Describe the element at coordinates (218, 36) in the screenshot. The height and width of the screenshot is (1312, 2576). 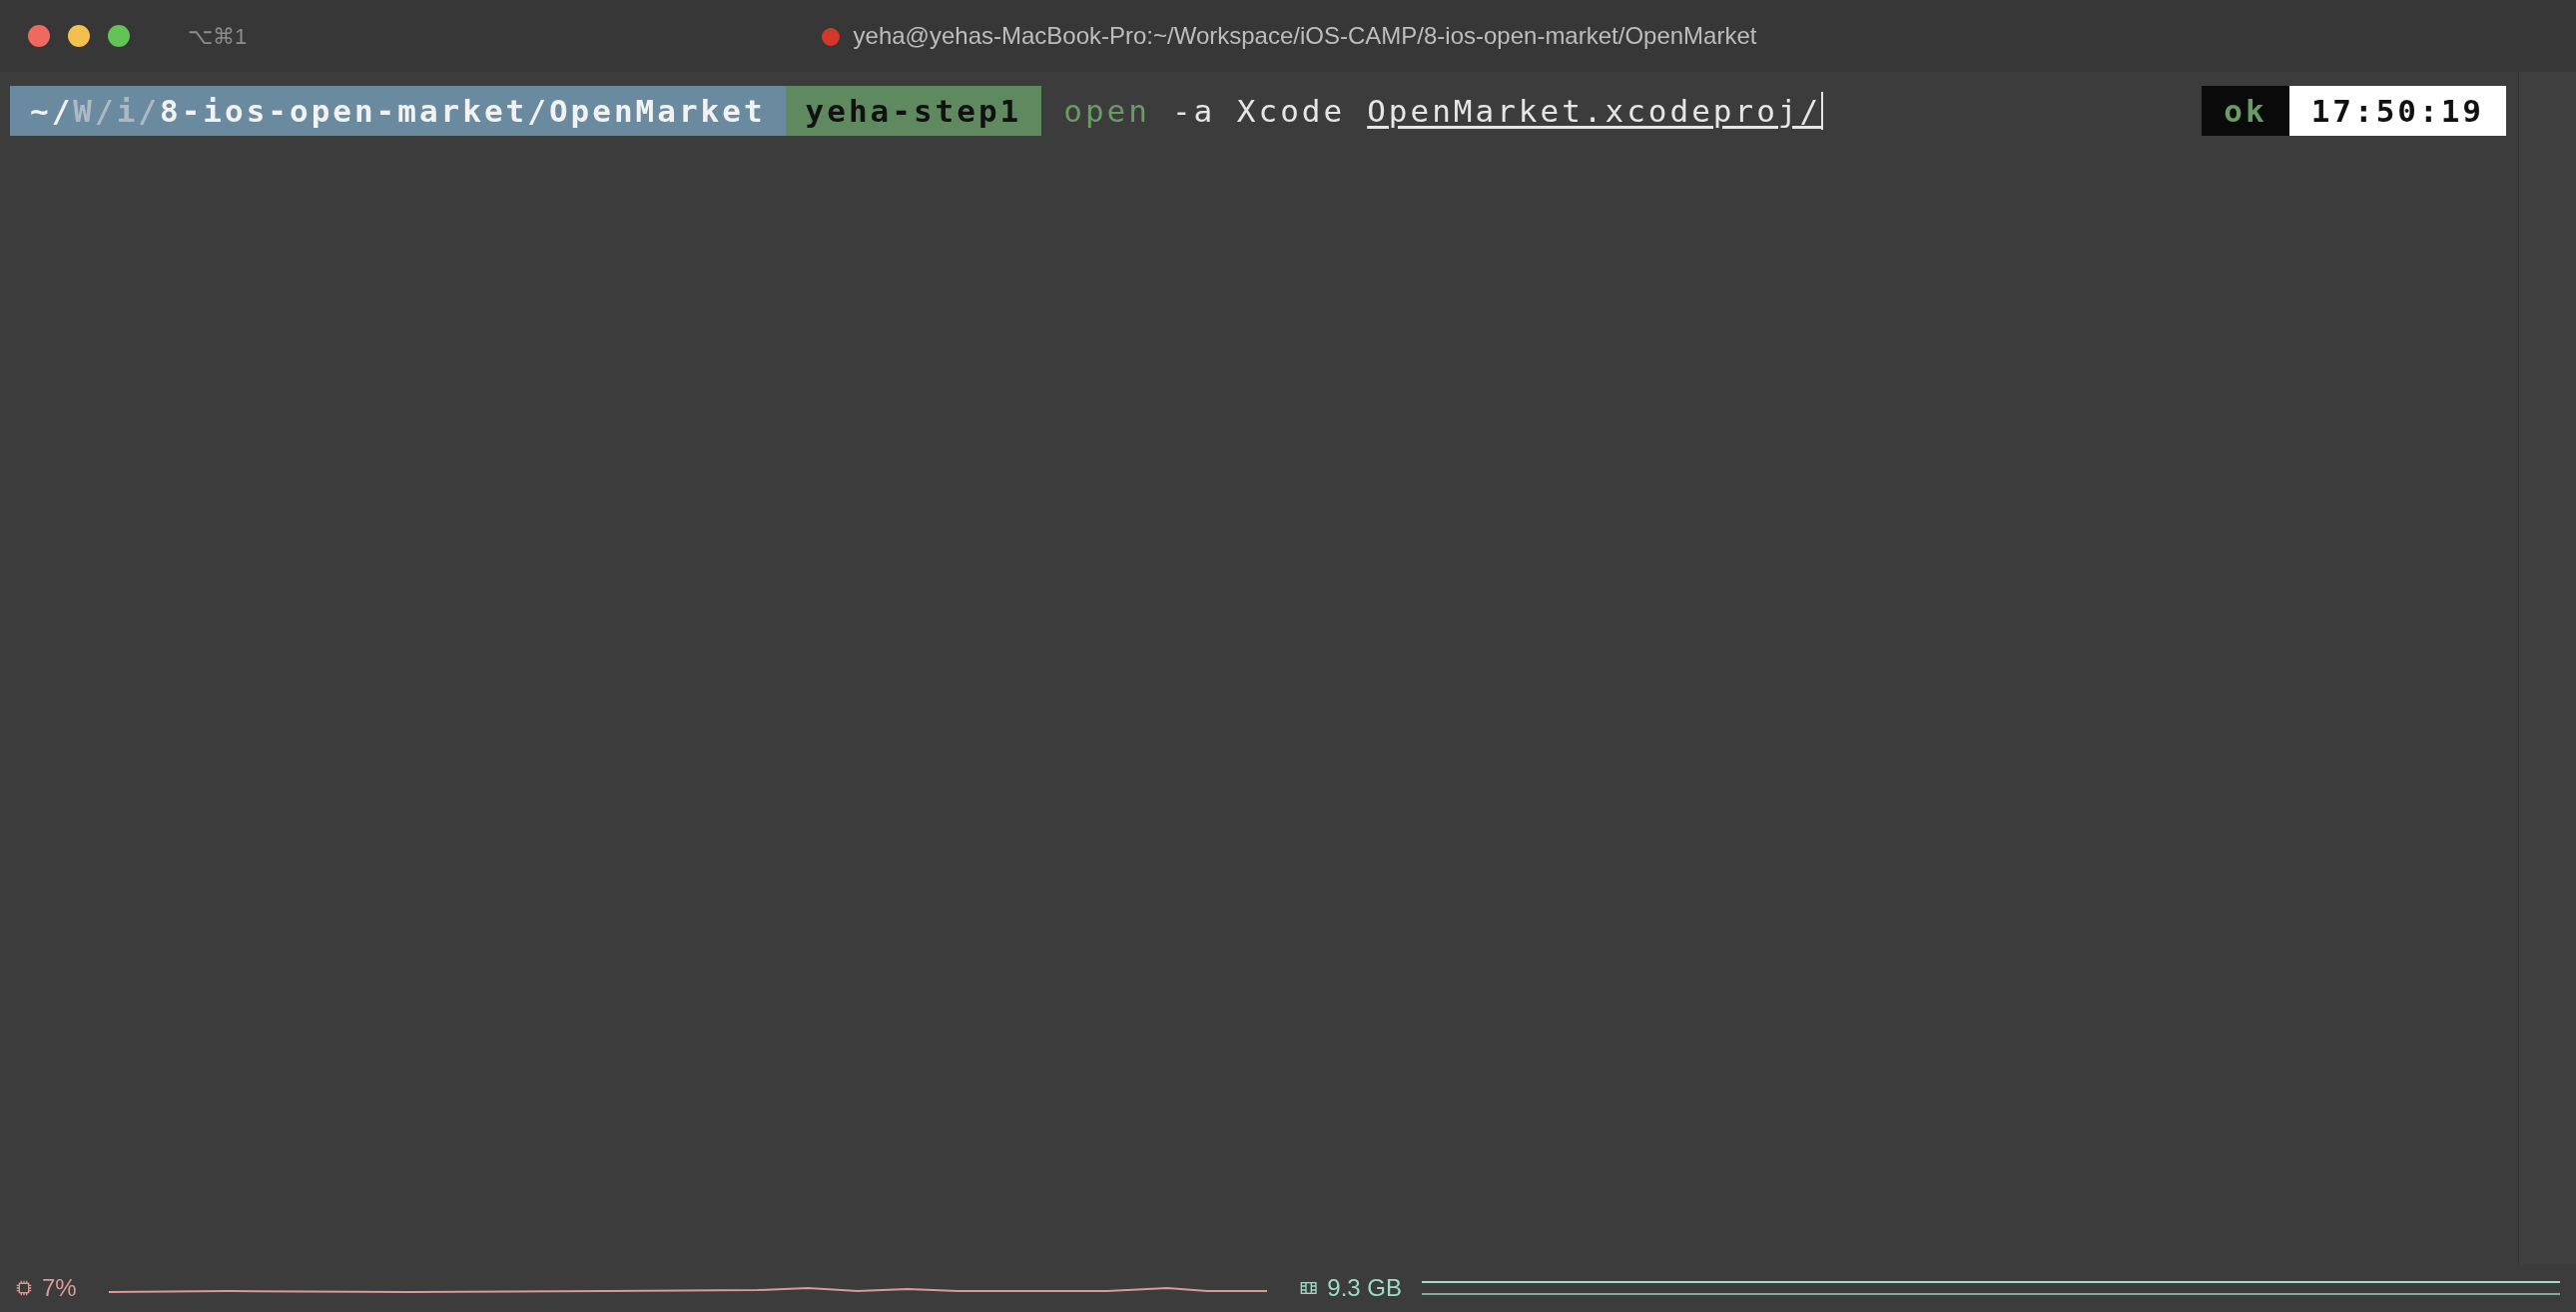
I see `shortcut-label: ⌥⌘1` at that location.